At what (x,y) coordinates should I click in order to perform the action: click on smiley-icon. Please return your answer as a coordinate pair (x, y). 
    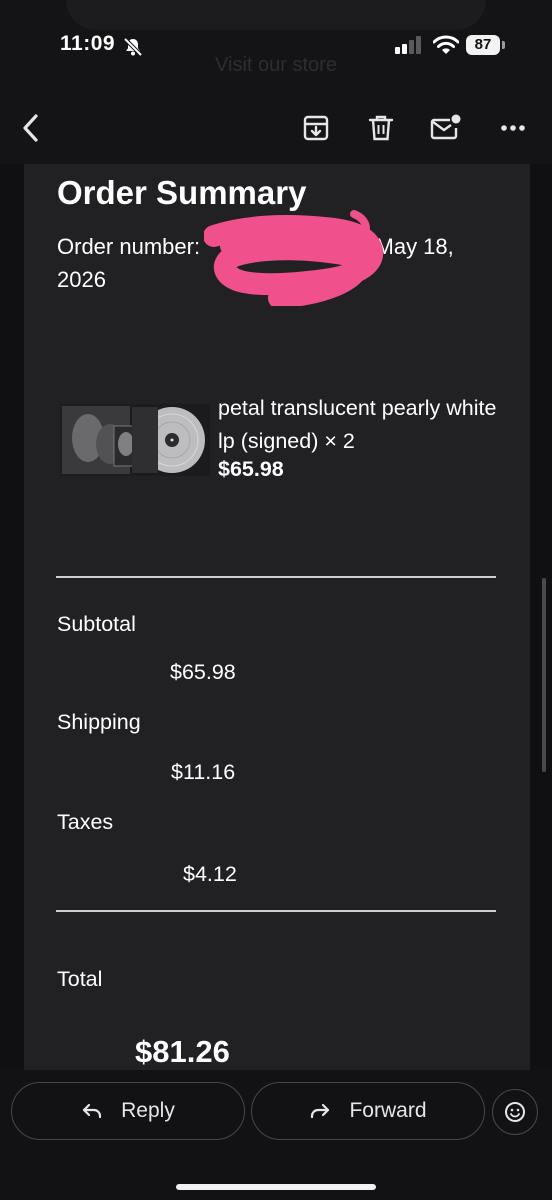
    Looking at the image, I should click on (515, 1112).